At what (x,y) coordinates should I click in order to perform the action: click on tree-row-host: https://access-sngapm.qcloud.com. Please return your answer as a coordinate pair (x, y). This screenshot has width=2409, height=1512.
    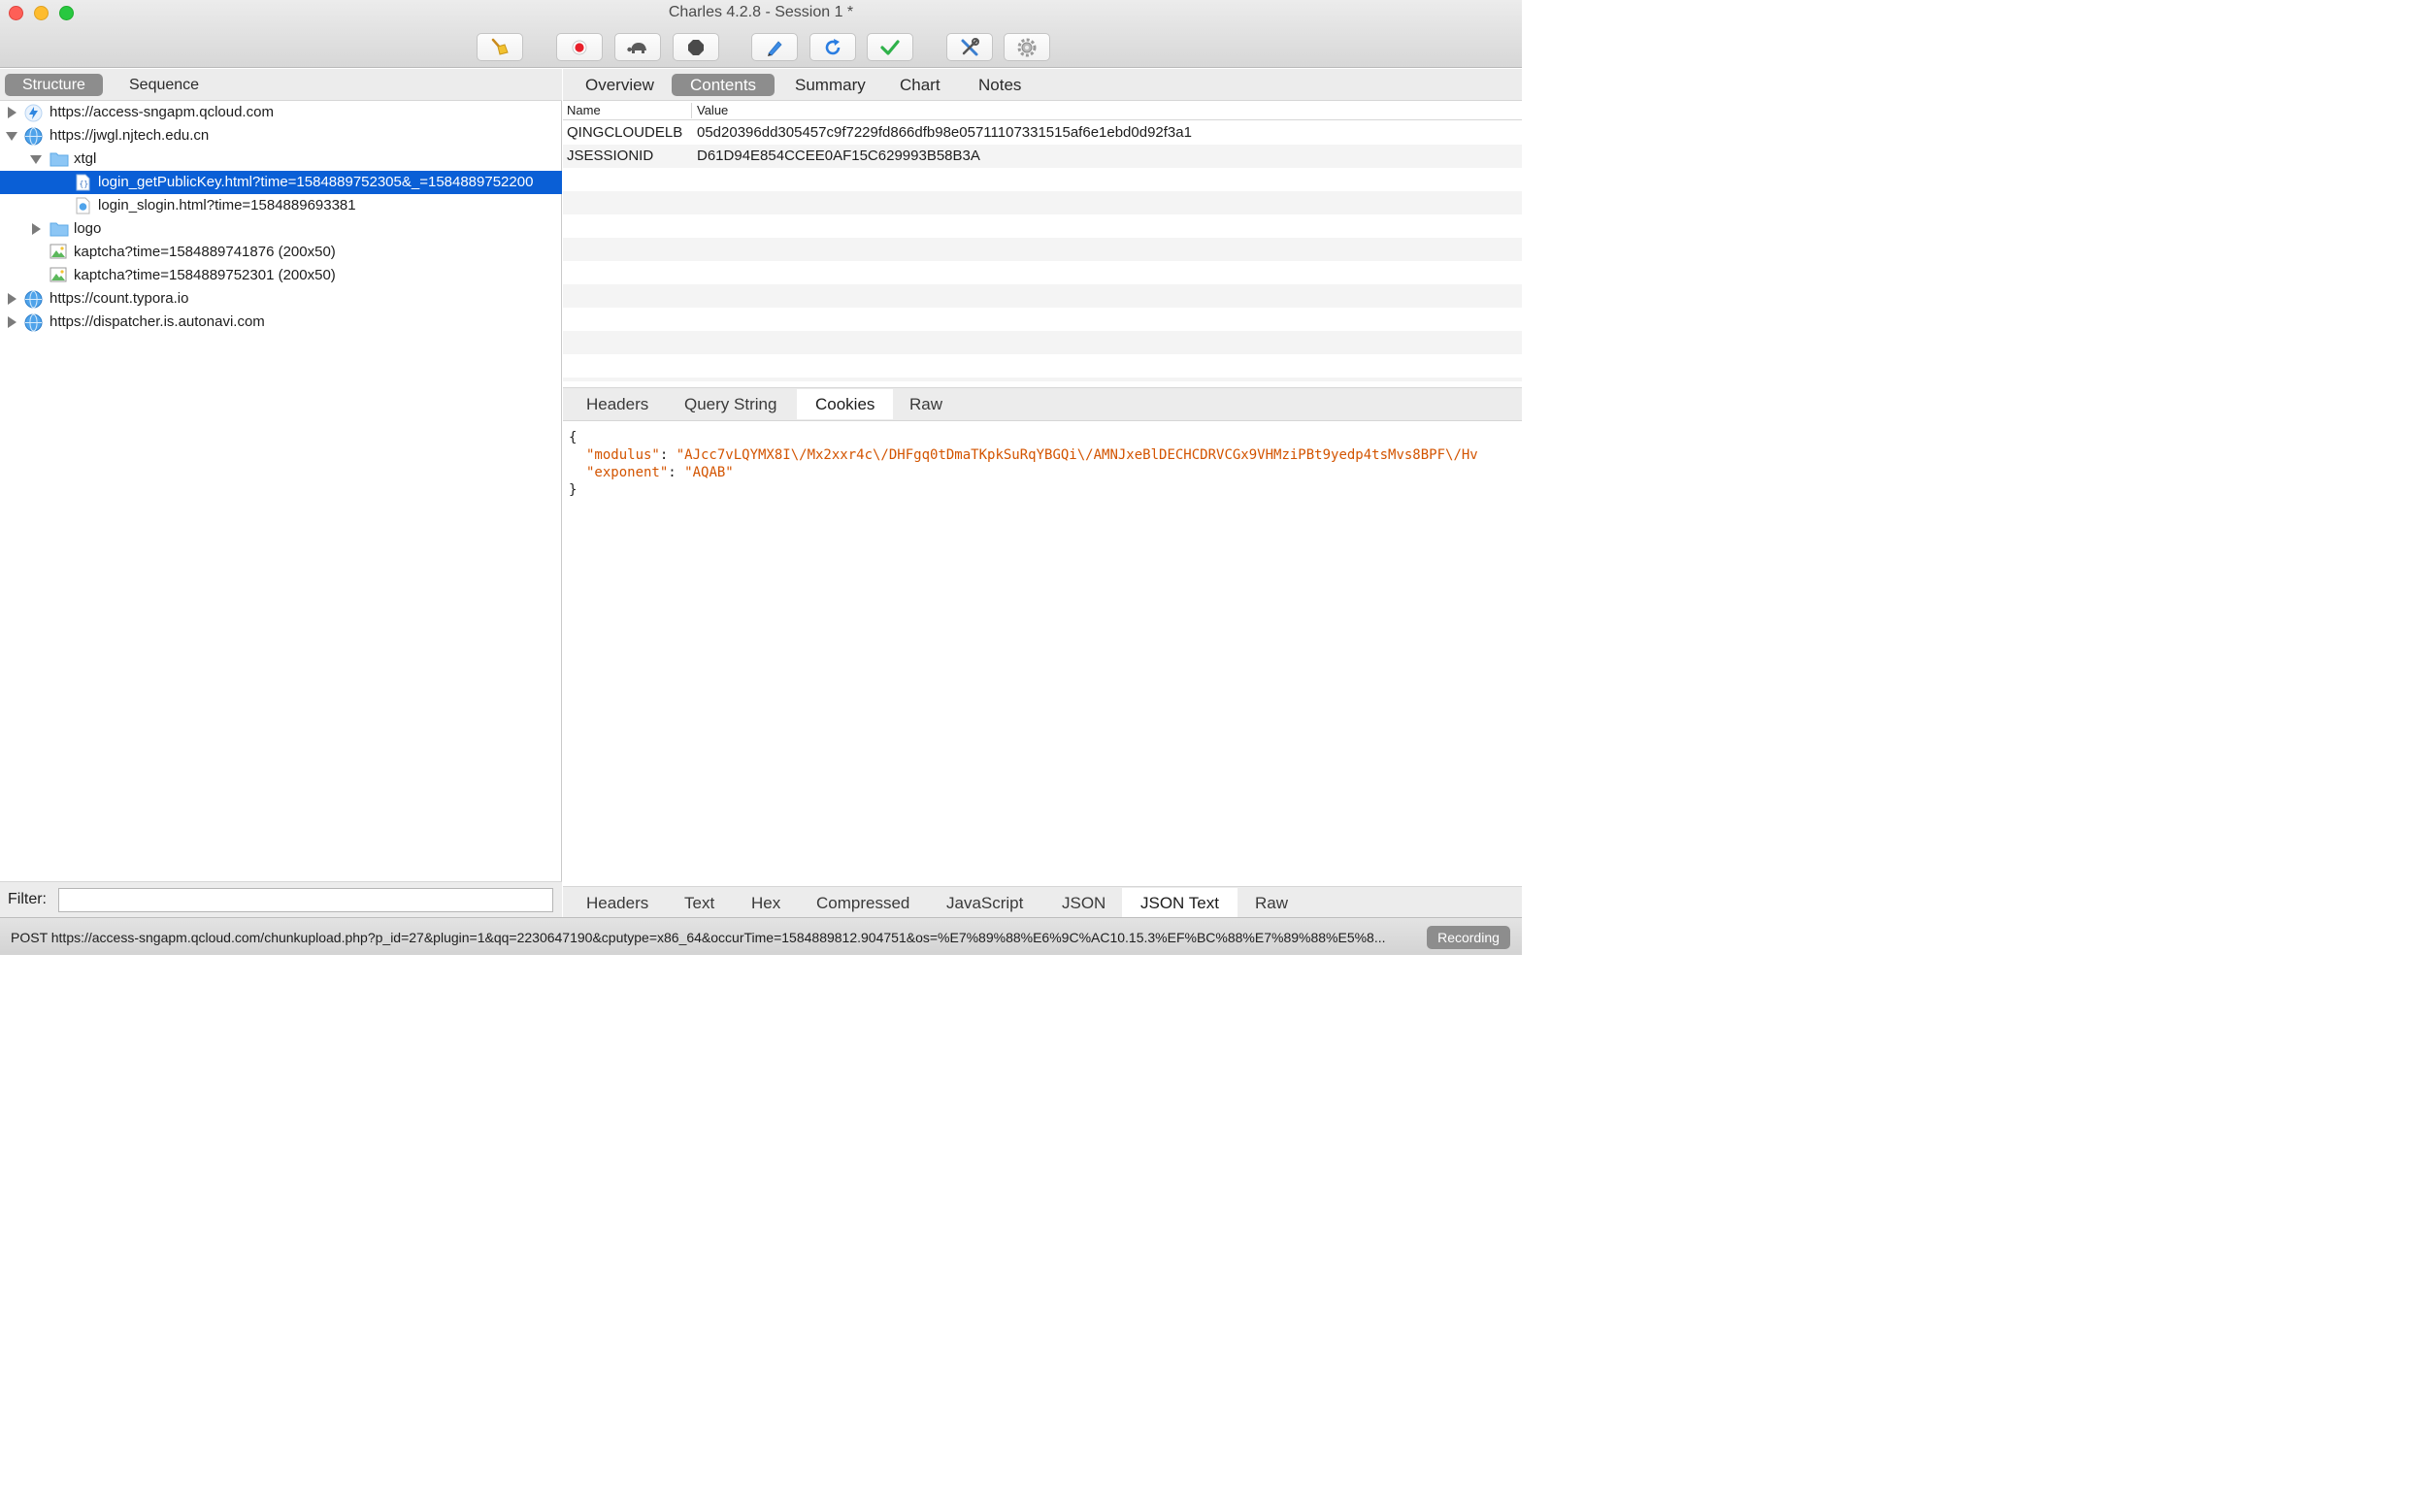
    Looking at the image, I should click on (281, 112).